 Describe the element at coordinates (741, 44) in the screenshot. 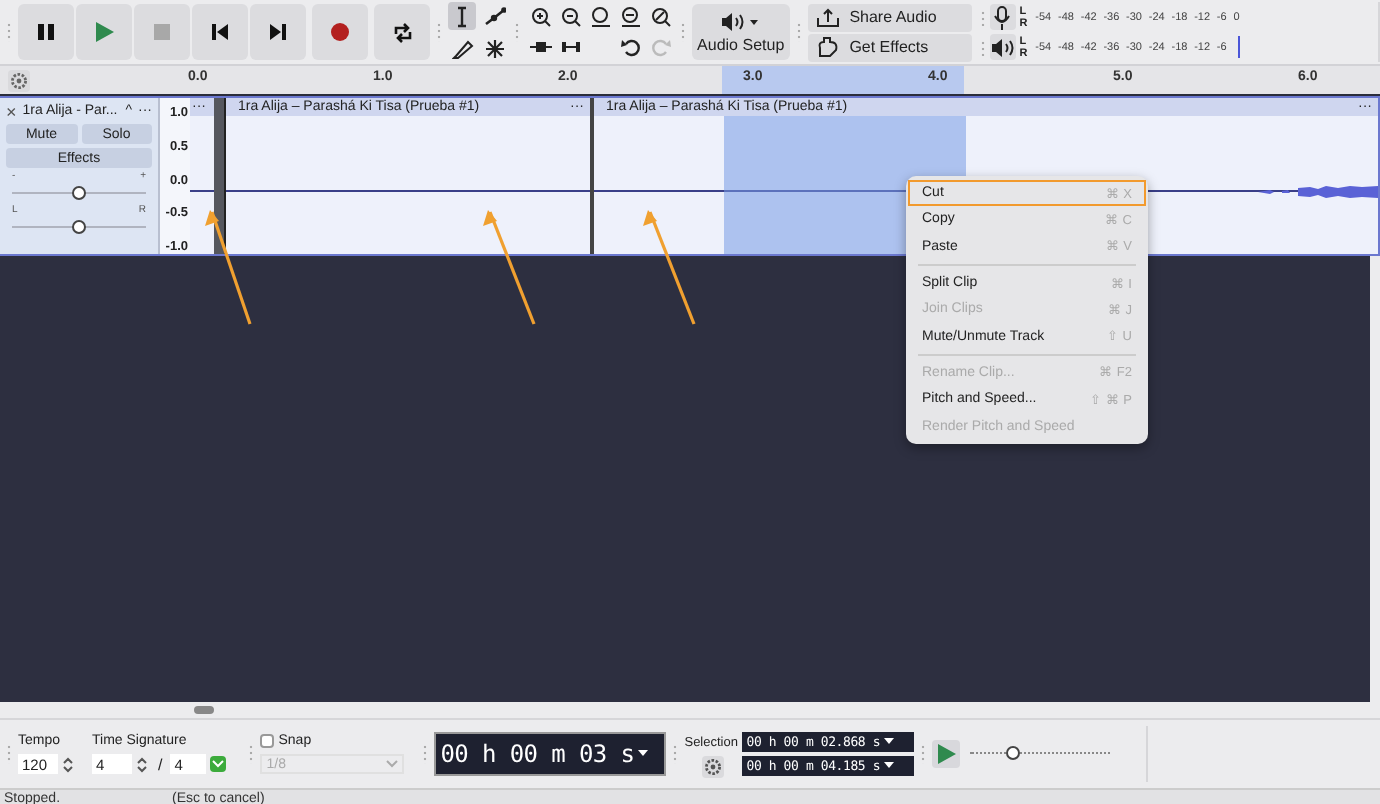

I see `audio-setup-label: Audio Setup` at that location.